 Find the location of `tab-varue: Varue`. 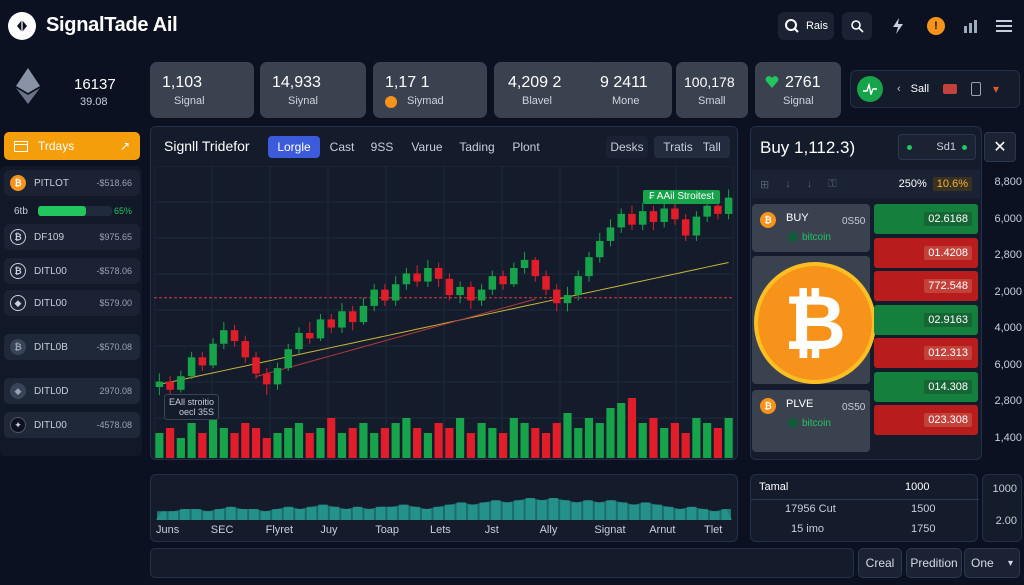

tab-varue: Varue is located at coordinates (427, 147).